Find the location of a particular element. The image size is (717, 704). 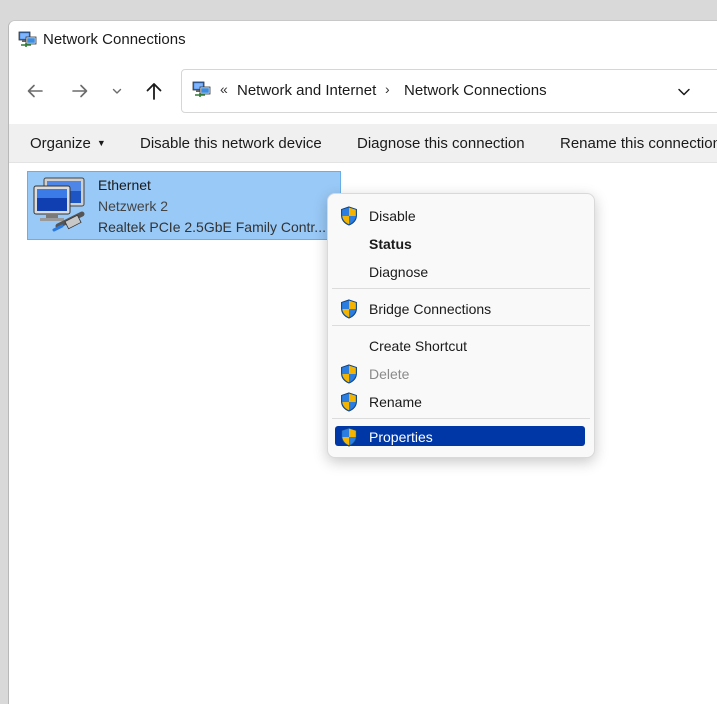

breadcrumb-overflow: « is located at coordinates (224, 89).